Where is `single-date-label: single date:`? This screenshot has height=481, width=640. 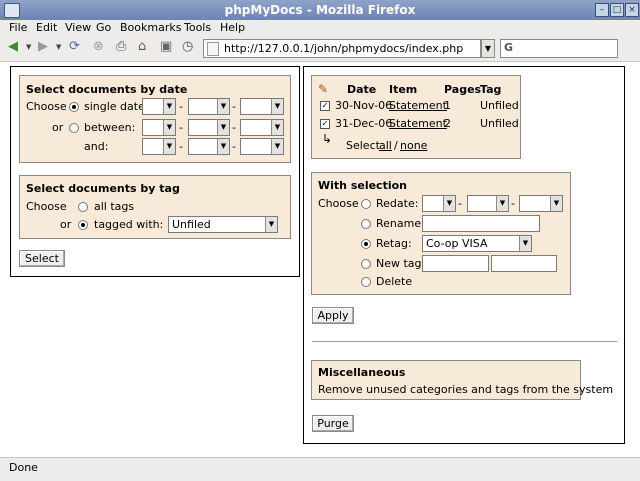
single-date-label: single date: is located at coordinates (116, 106).